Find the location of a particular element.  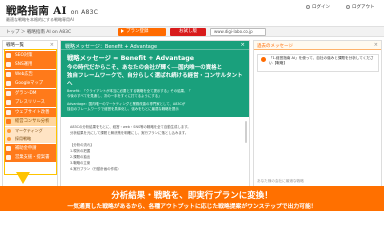

body-line: 【分析の流れ】 is located at coordinates (82, 145).